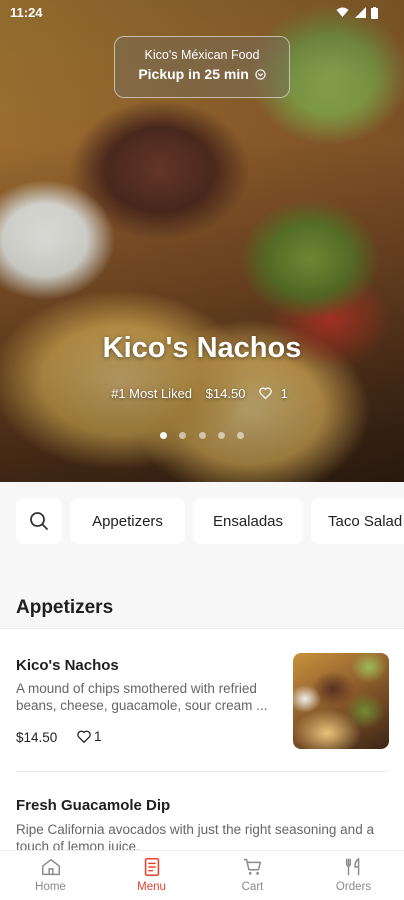  I want to click on utensils-icon, so click(352, 867).